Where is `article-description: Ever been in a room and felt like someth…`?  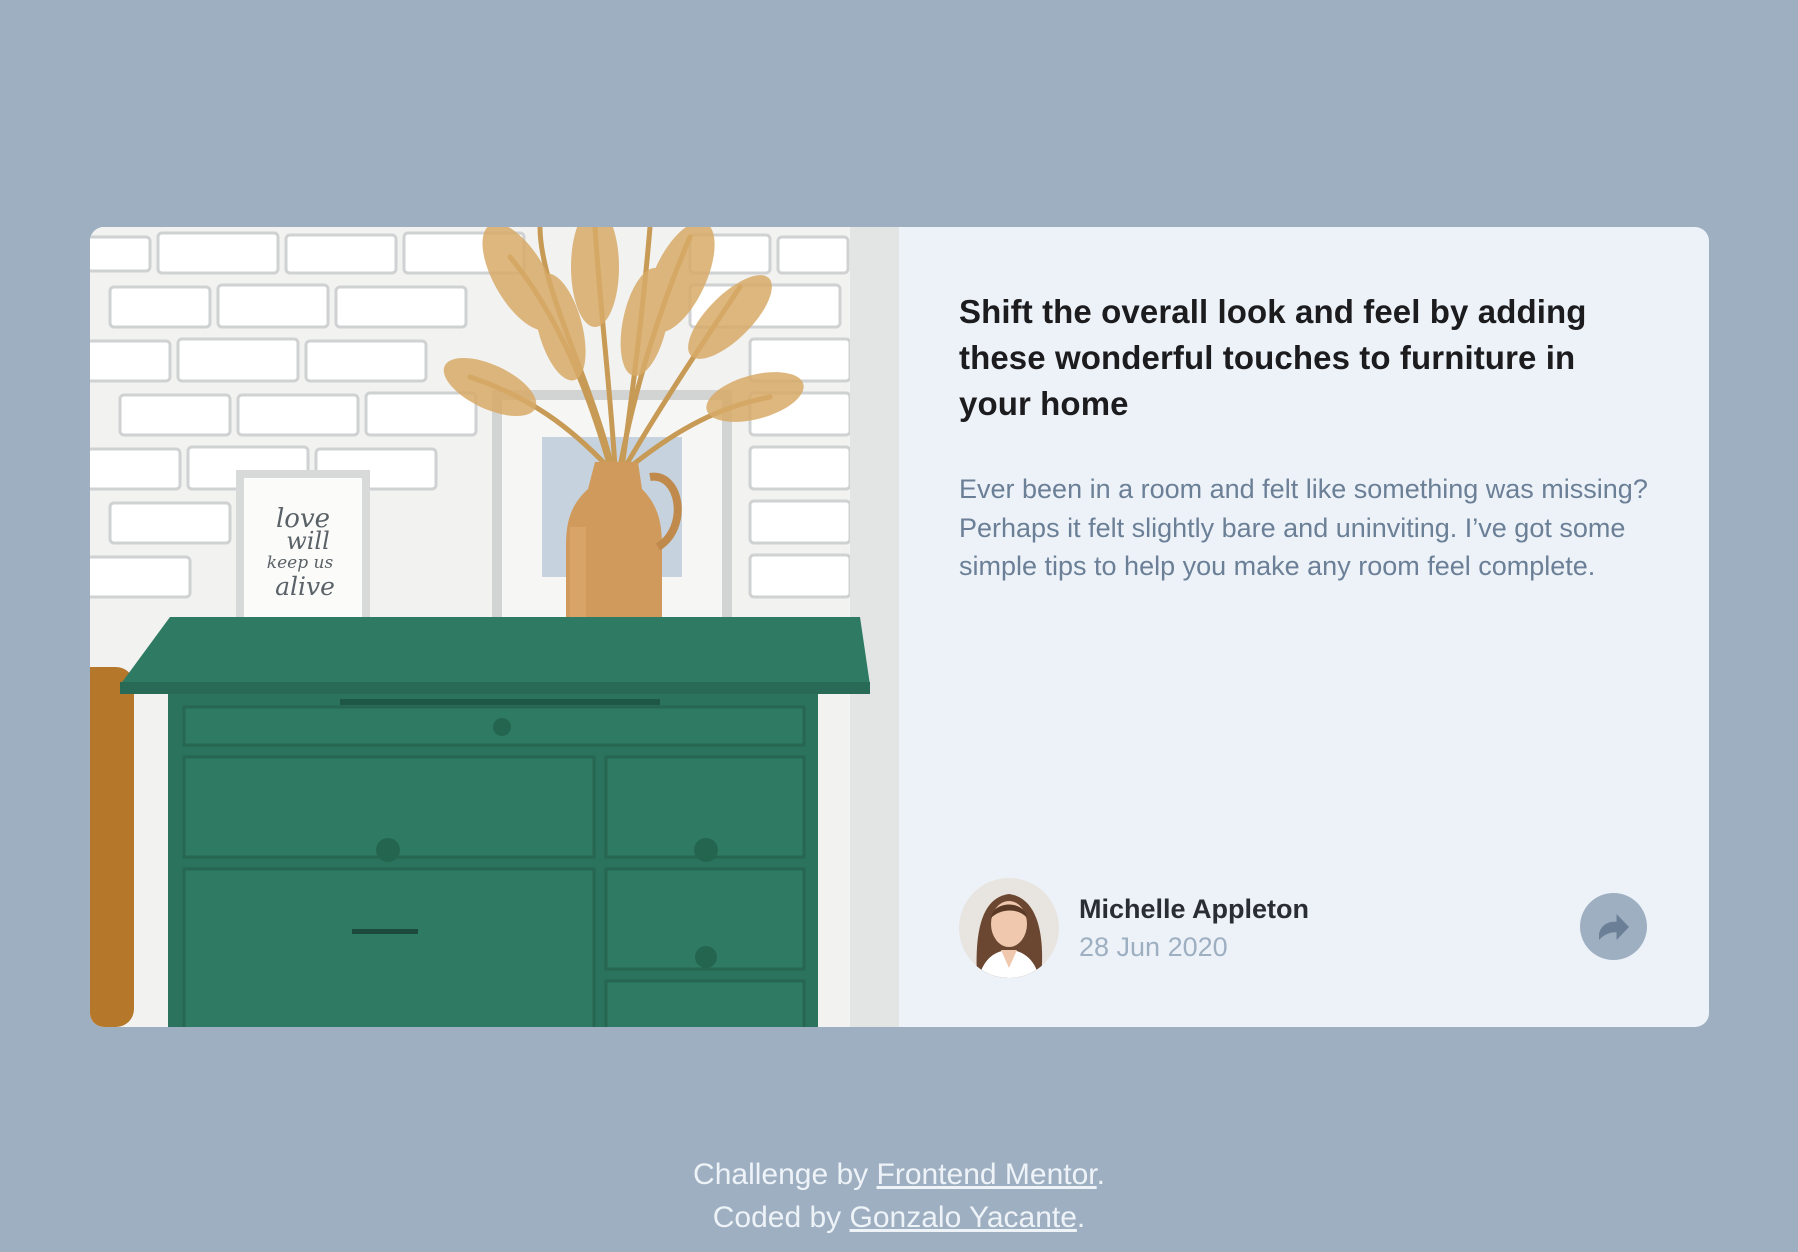
article-description: Ever been in a room and felt like someth… is located at coordinates (1303, 527).